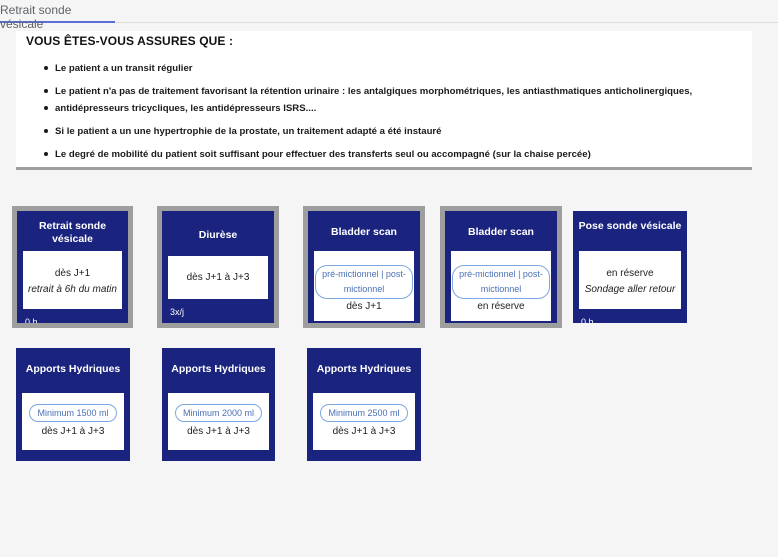  I want to click on tab-retrait-sonde: Retrait sonde vésicale, so click(57, 15).